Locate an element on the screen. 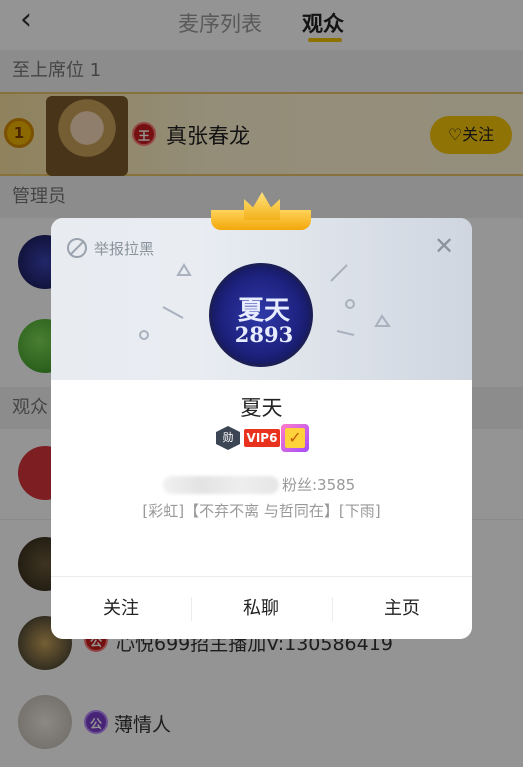 This screenshot has width=523, height=767. profile-avatar: 夏天 2893 is located at coordinates (261, 315).